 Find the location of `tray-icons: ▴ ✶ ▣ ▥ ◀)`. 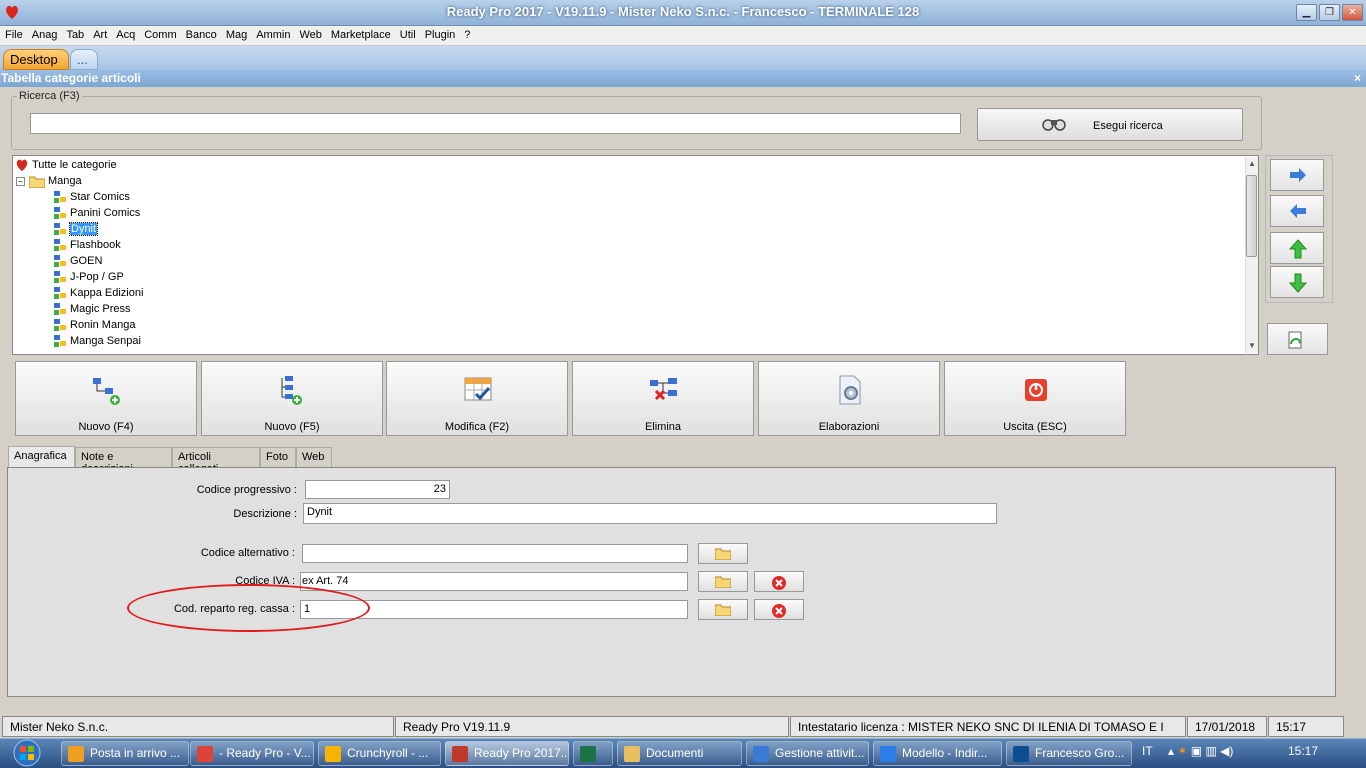

tray-icons: ▴ ✶ ▣ ▥ ◀) is located at coordinates (1200, 751).